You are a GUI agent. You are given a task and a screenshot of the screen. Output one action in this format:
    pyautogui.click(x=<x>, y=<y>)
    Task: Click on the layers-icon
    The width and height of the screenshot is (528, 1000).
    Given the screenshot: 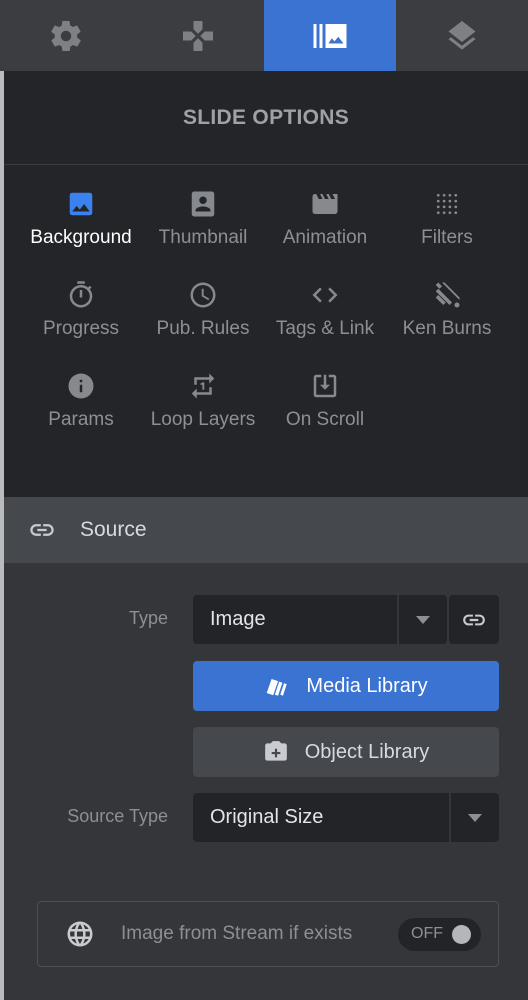 What is the action you would take?
    pyautogui.click(x=462, y=35)
    